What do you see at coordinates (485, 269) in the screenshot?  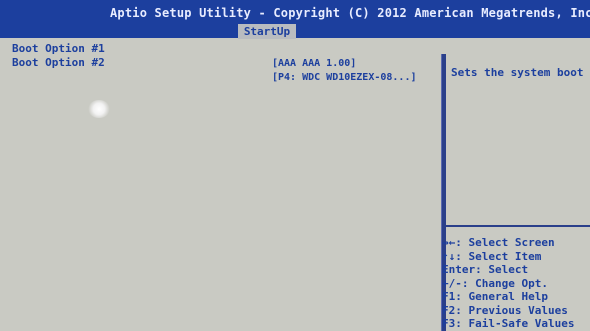 I see `key-enter-select: Enter: Select` at bounding box center [485, 269].